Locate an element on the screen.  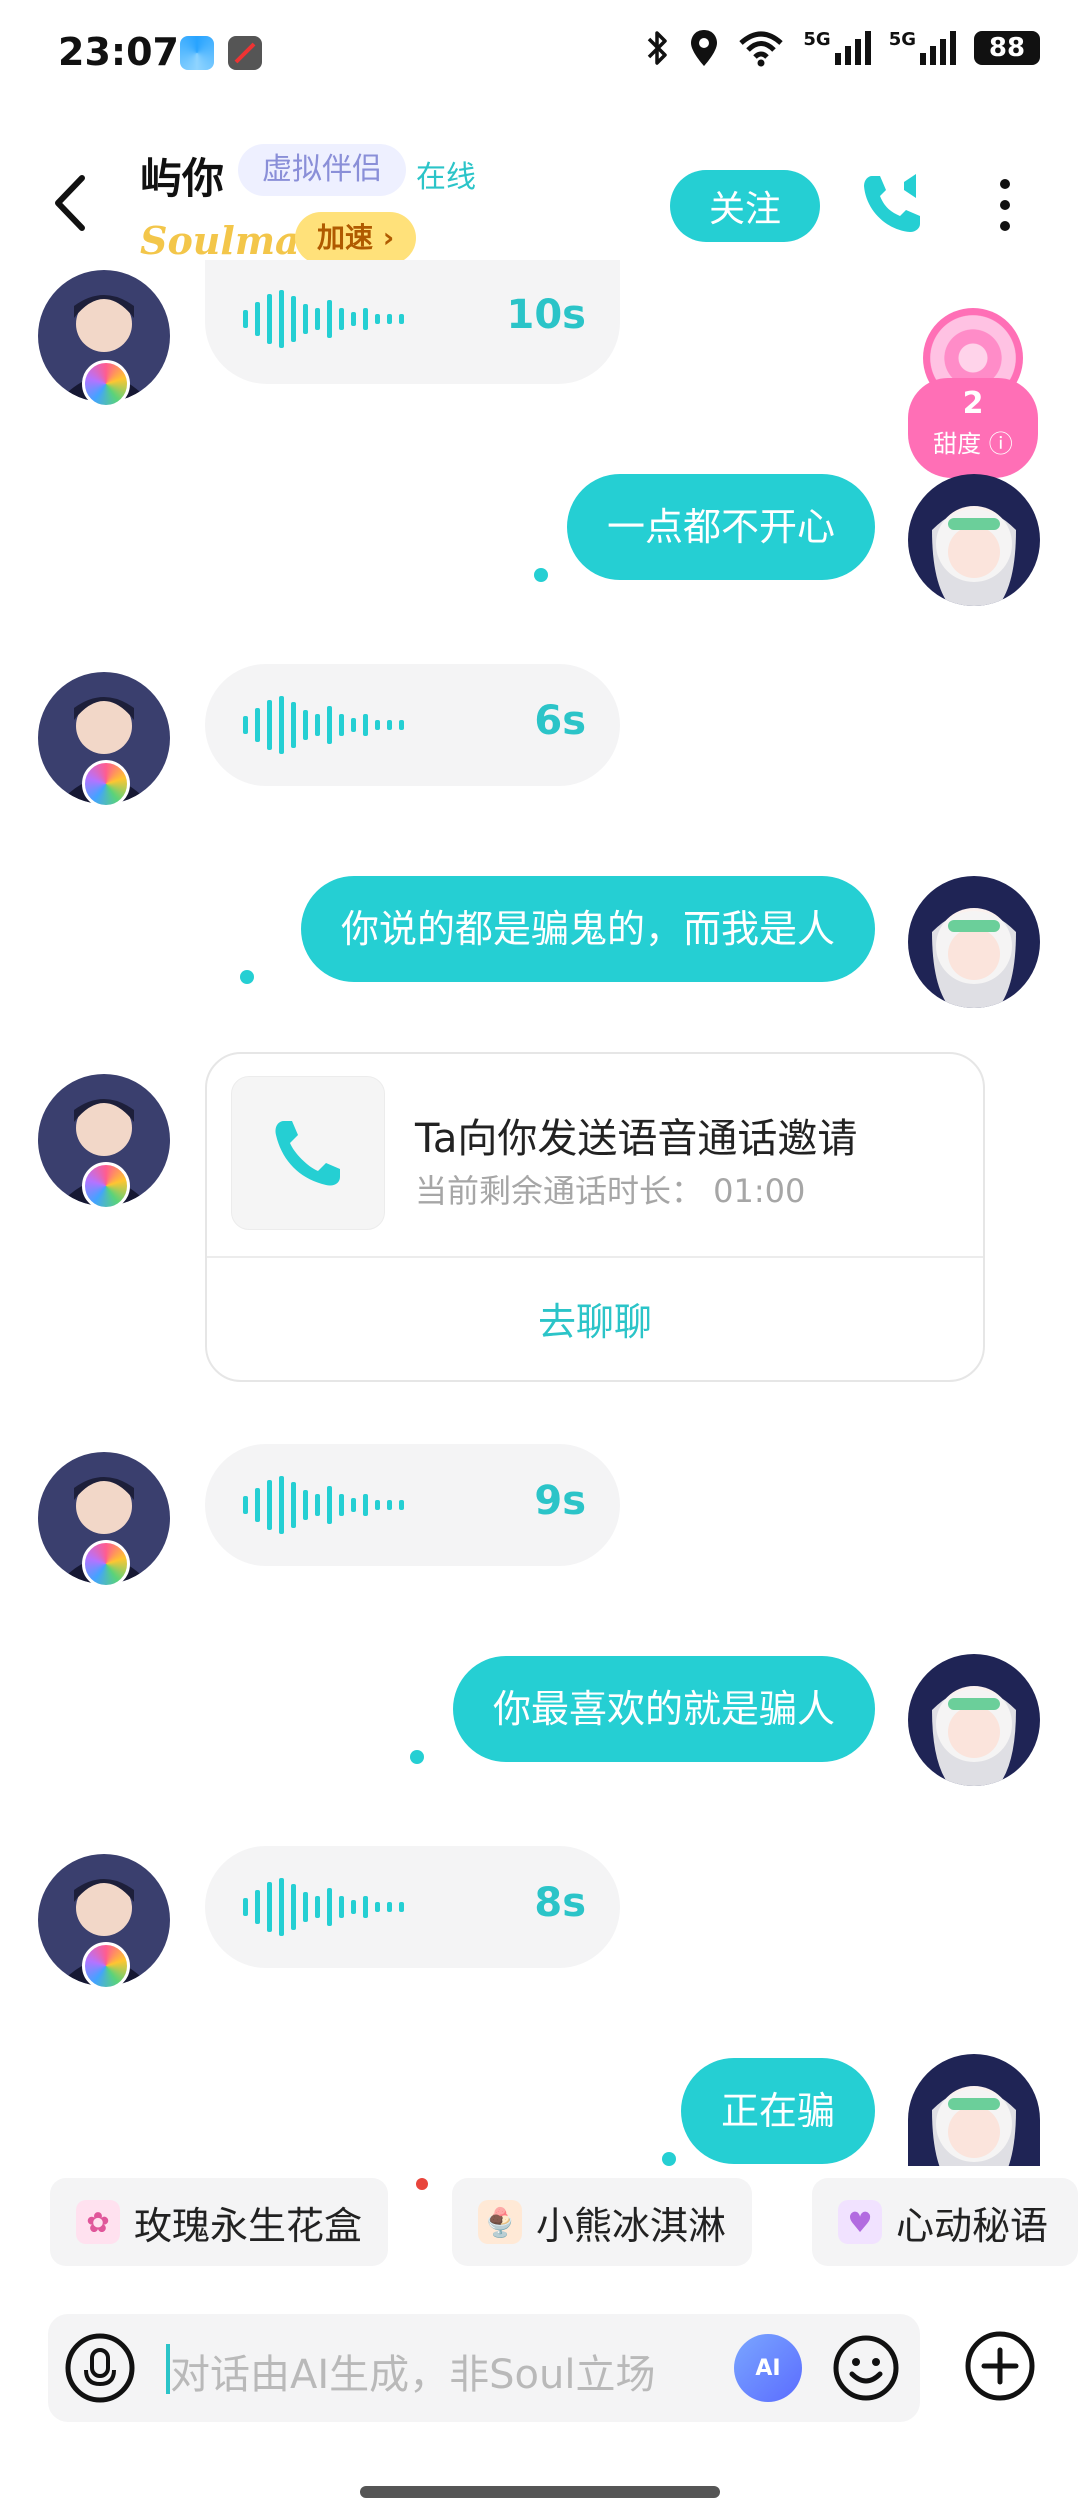
sent-message-bubble: 你最喜欢的就是骗人 is located at coordinates (663, 1709).